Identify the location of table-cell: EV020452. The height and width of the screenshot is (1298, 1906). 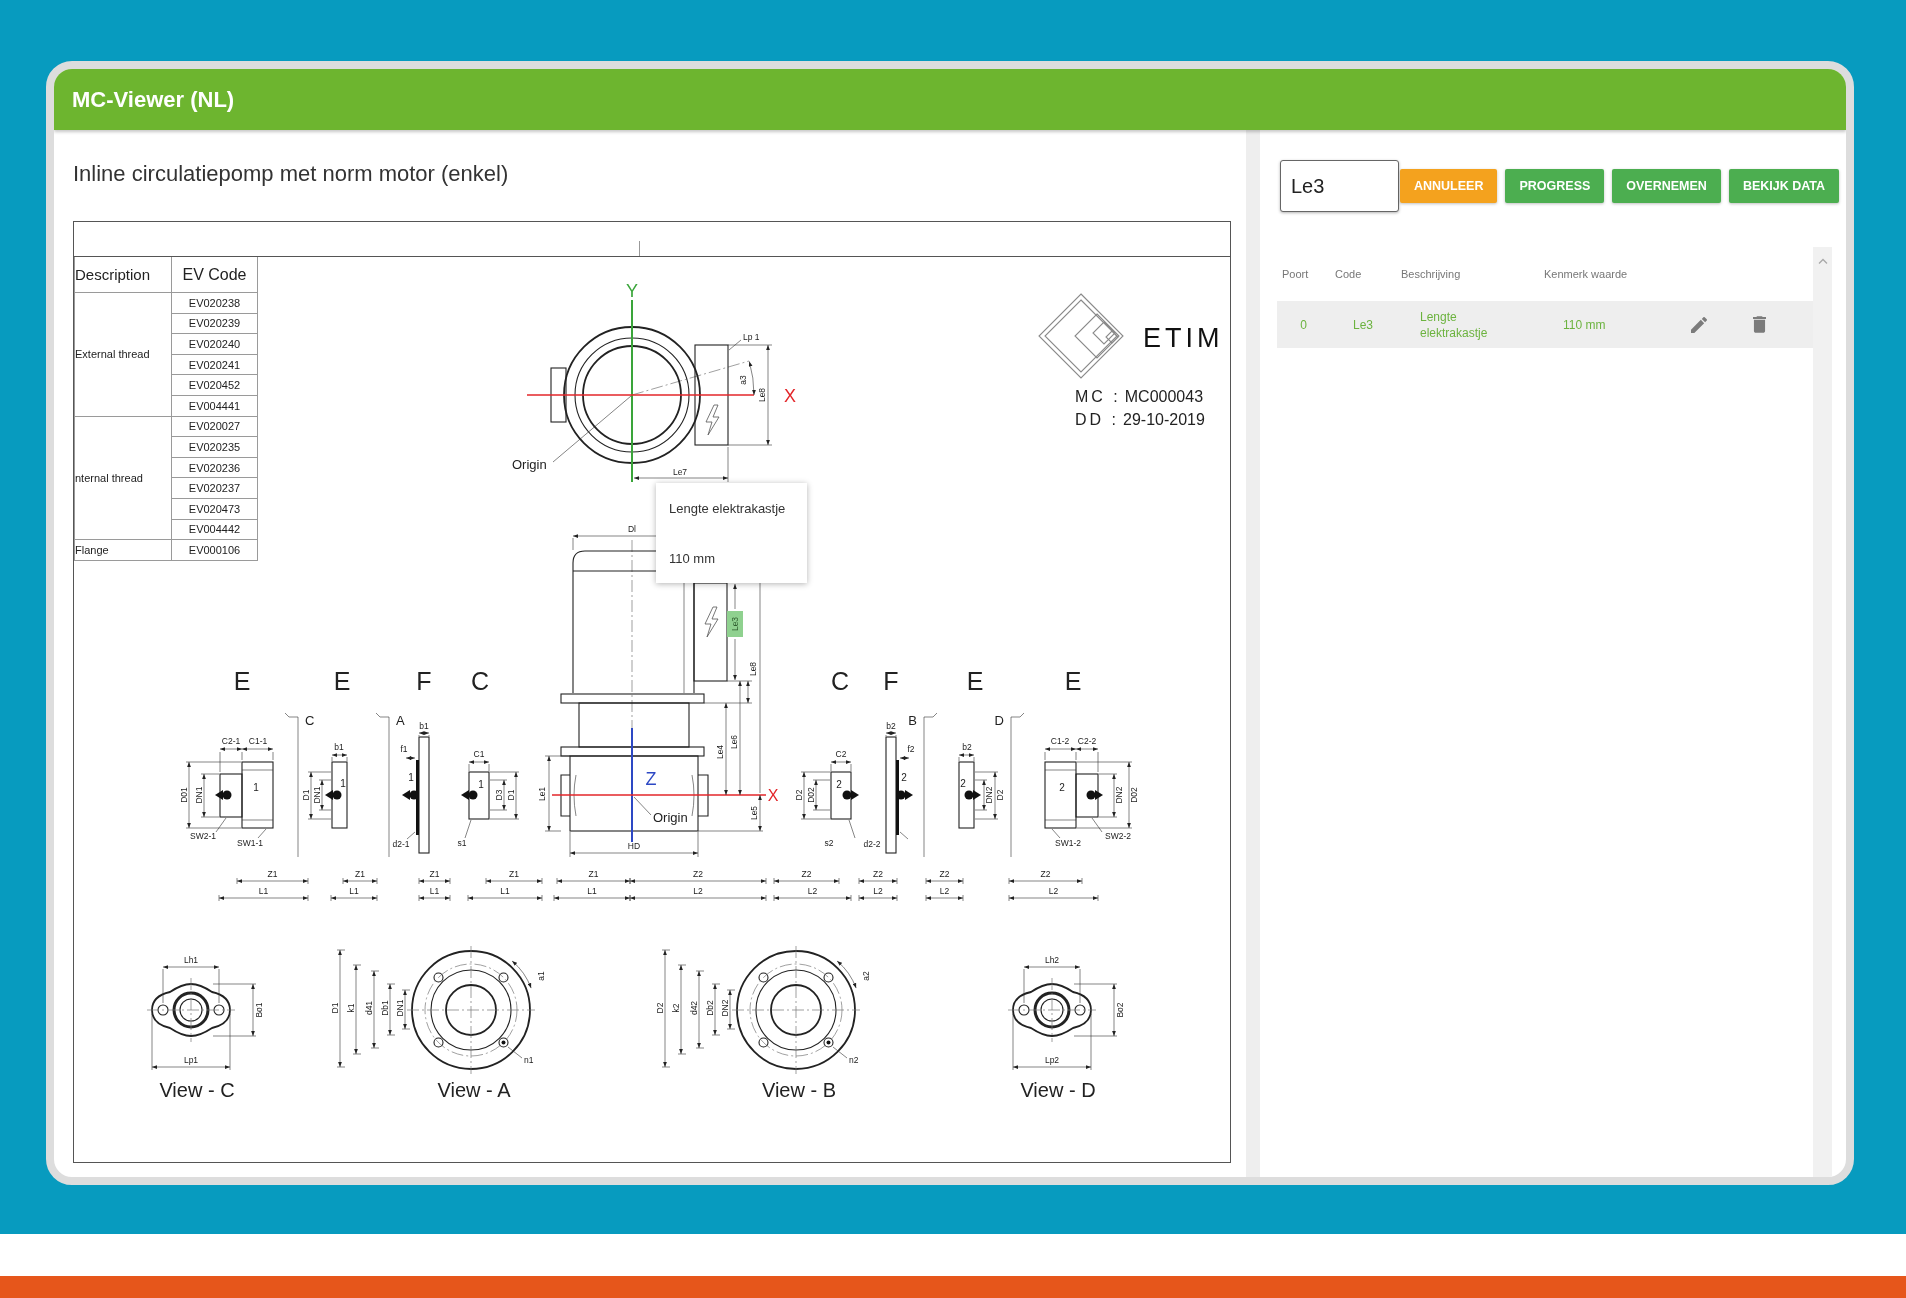
(214, 385).